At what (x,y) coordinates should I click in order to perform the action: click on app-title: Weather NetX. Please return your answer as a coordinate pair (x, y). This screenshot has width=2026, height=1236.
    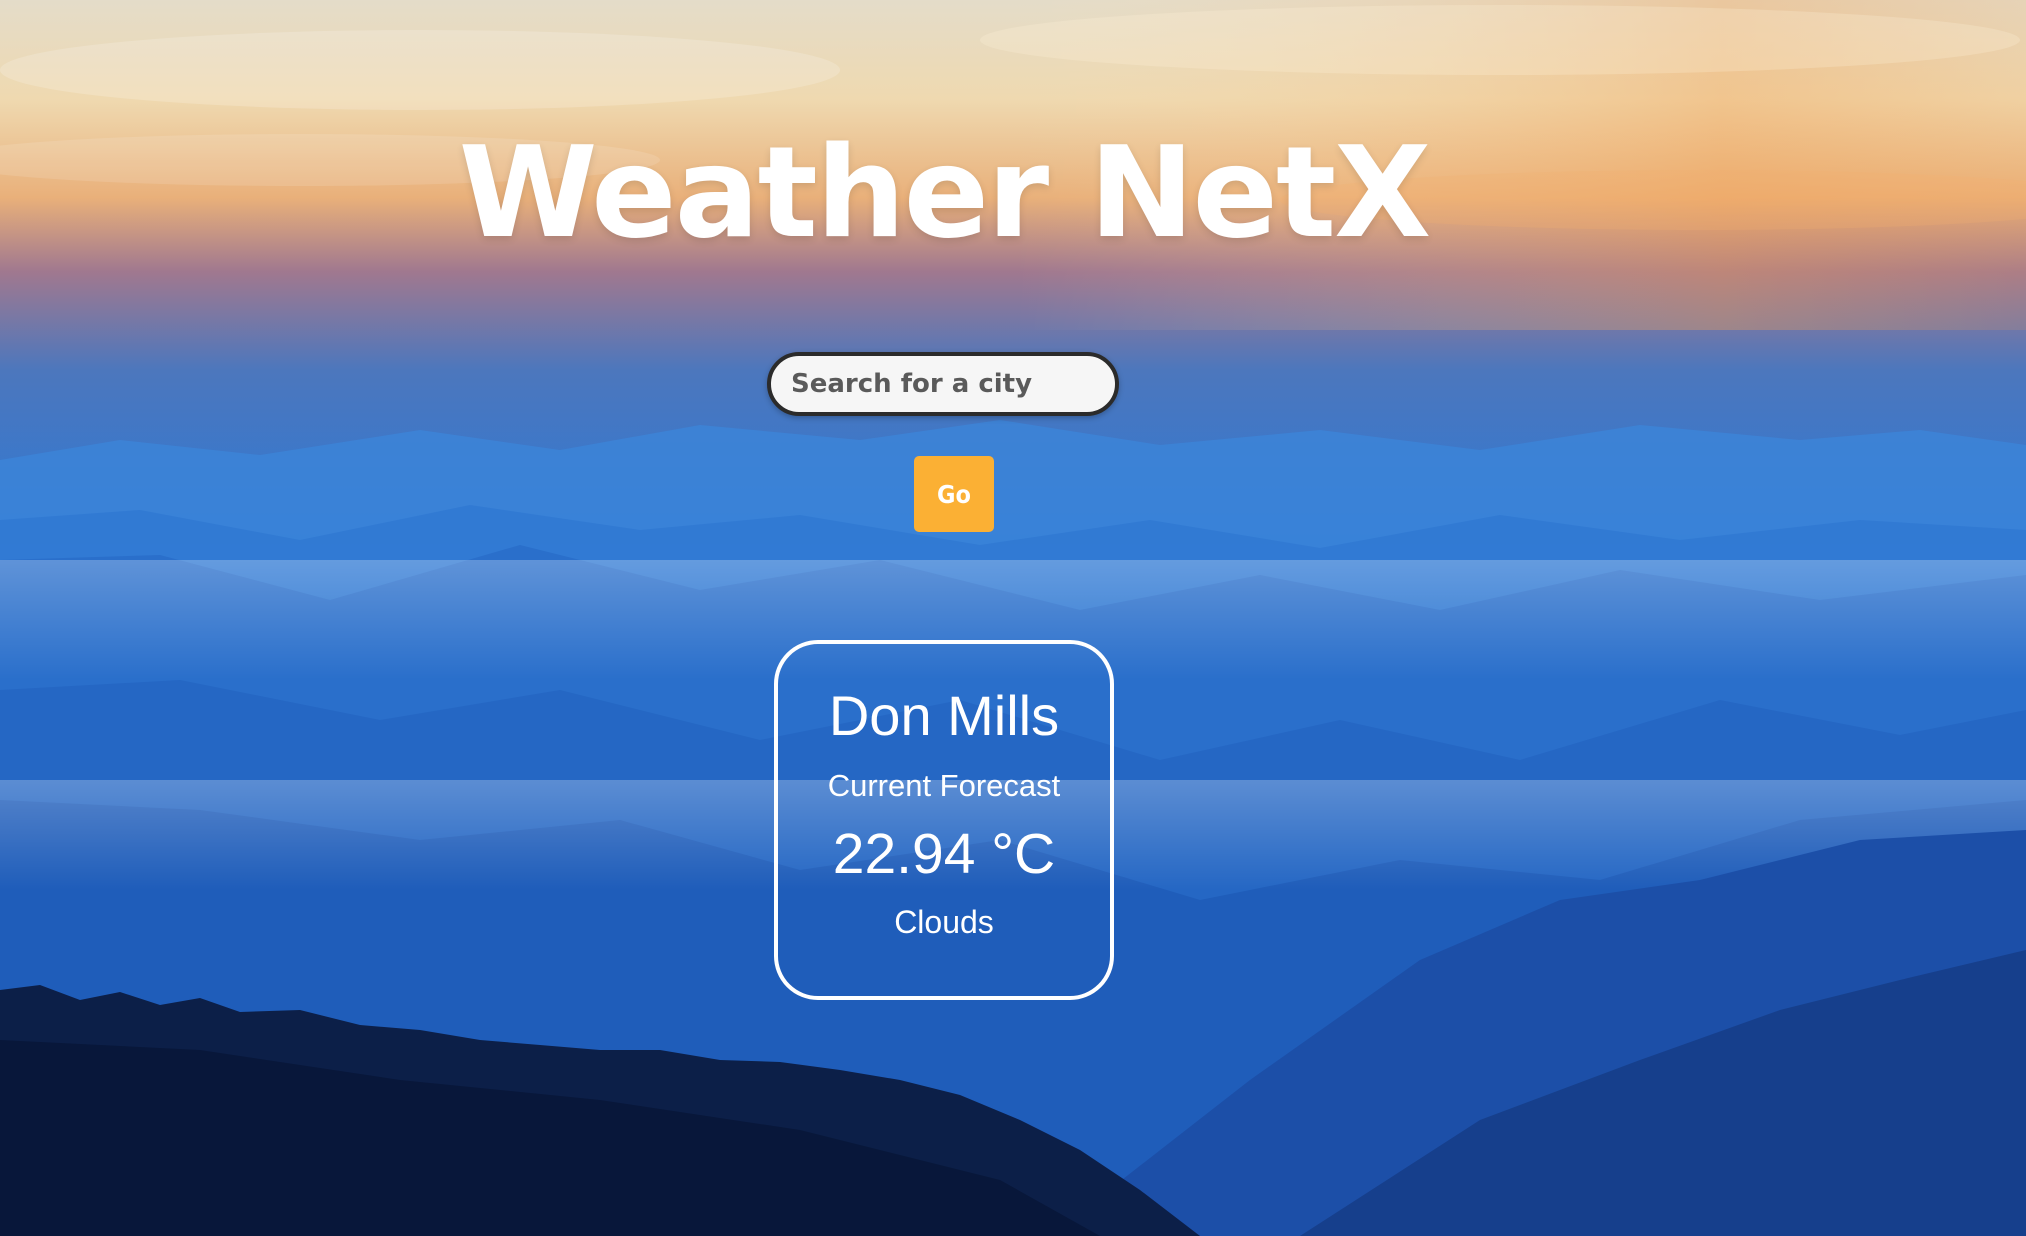
    Looking at the image, I should click on (945, 192).